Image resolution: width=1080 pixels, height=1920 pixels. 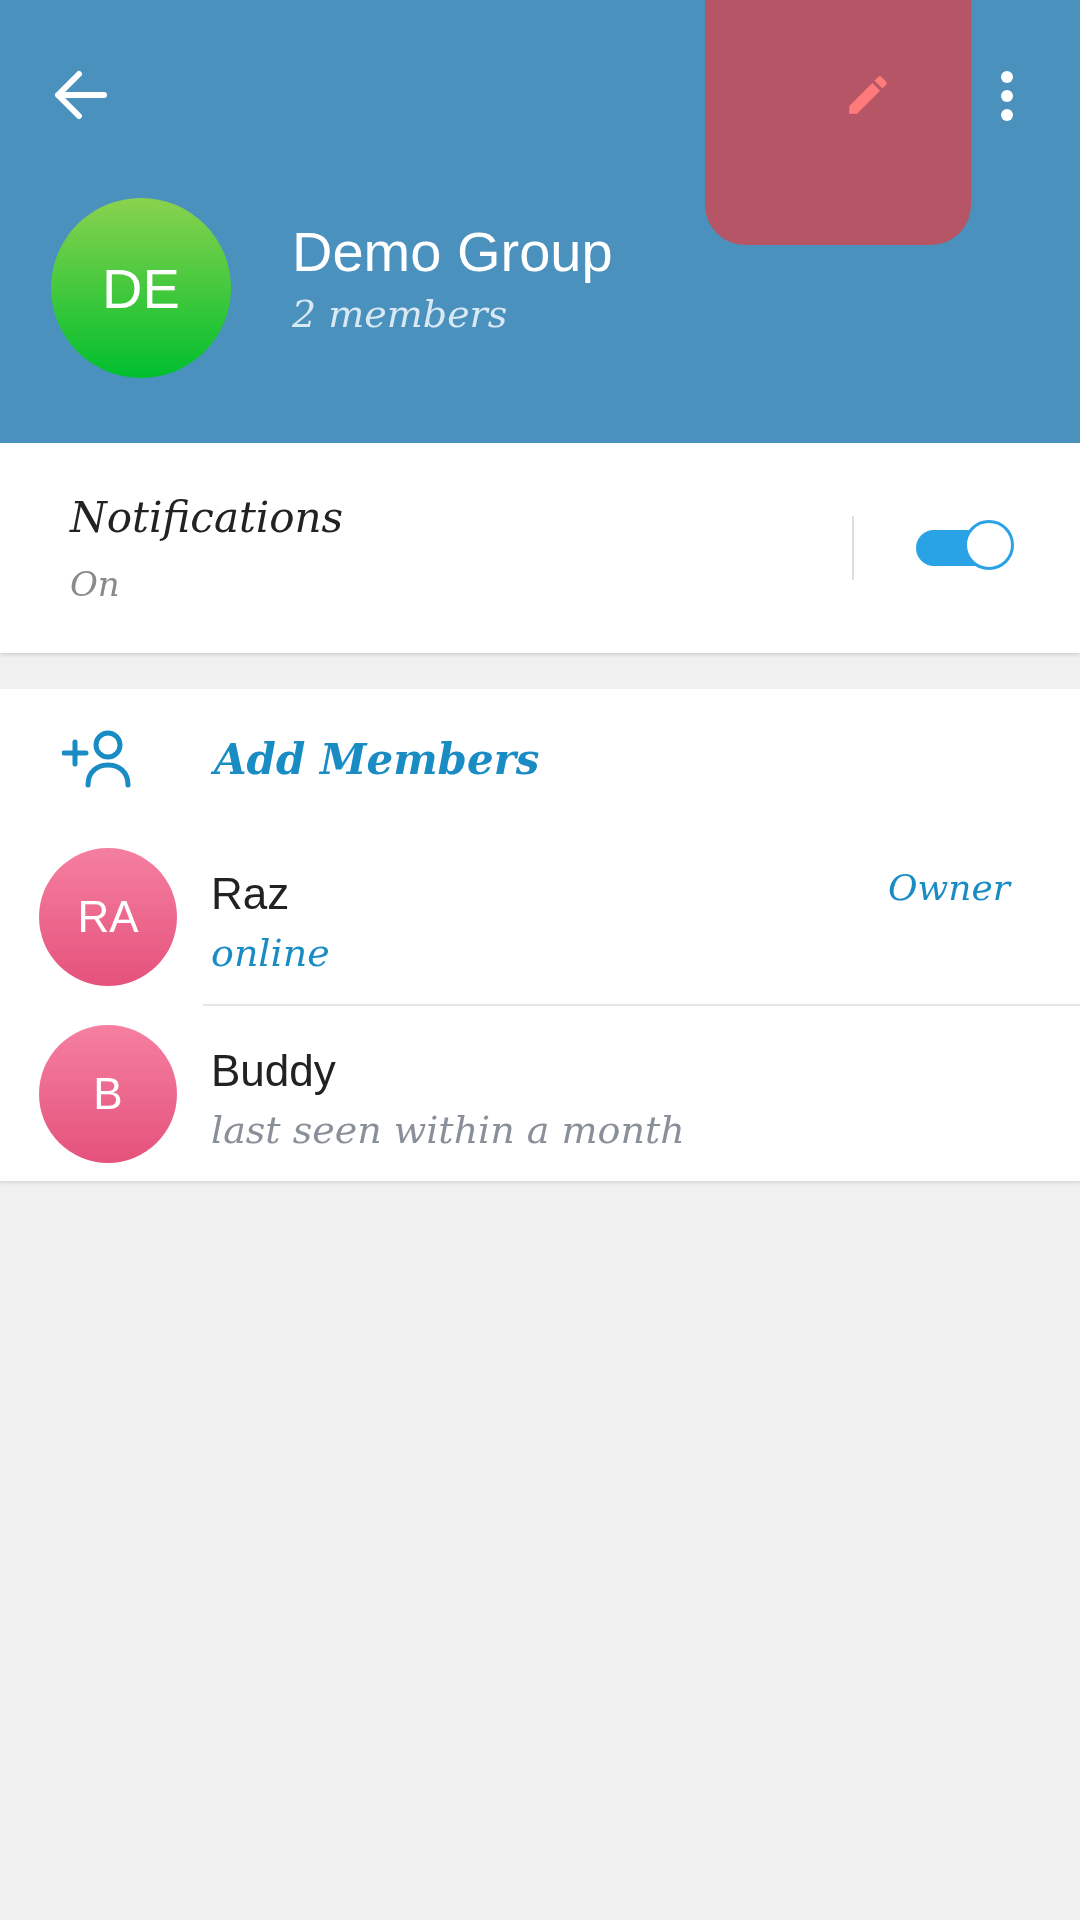 I want to click on member-avatar: RA, so click(x=108, y=916).